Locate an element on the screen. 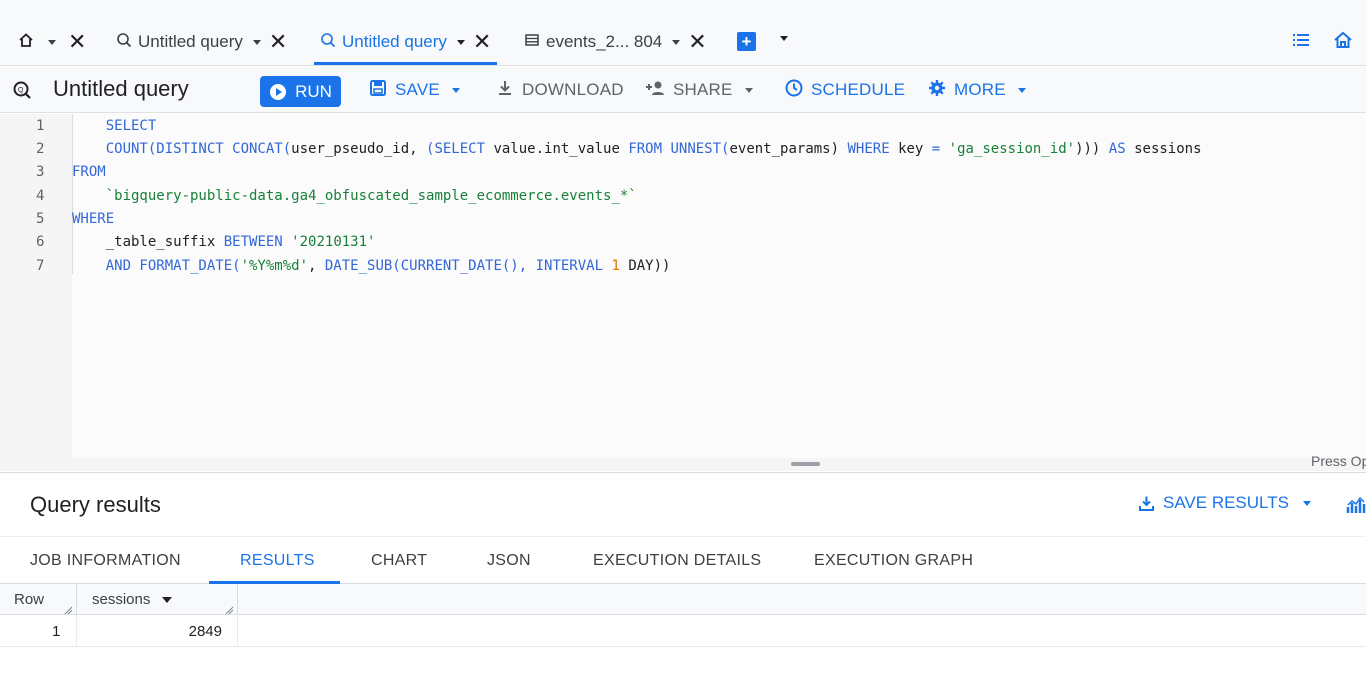  save-icon is located at coordinates (378, 90).